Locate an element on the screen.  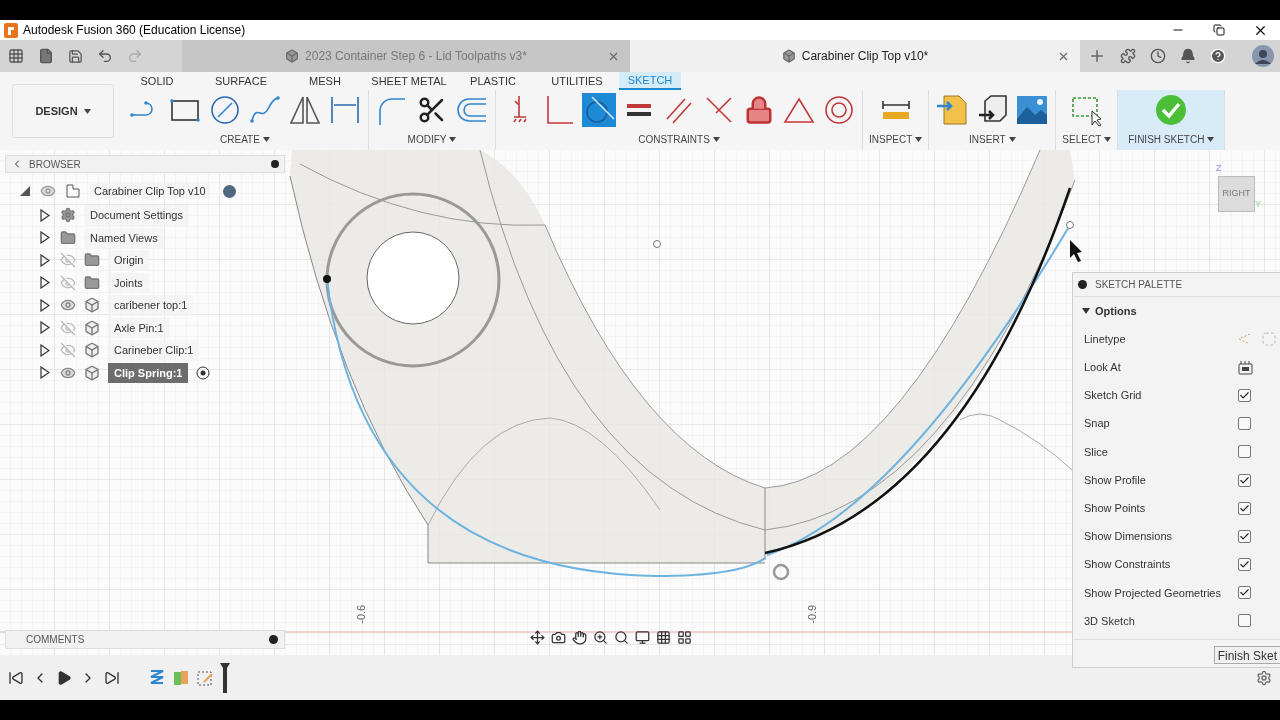
ribbon-tab: MESH is located at coordinates (325, 81).